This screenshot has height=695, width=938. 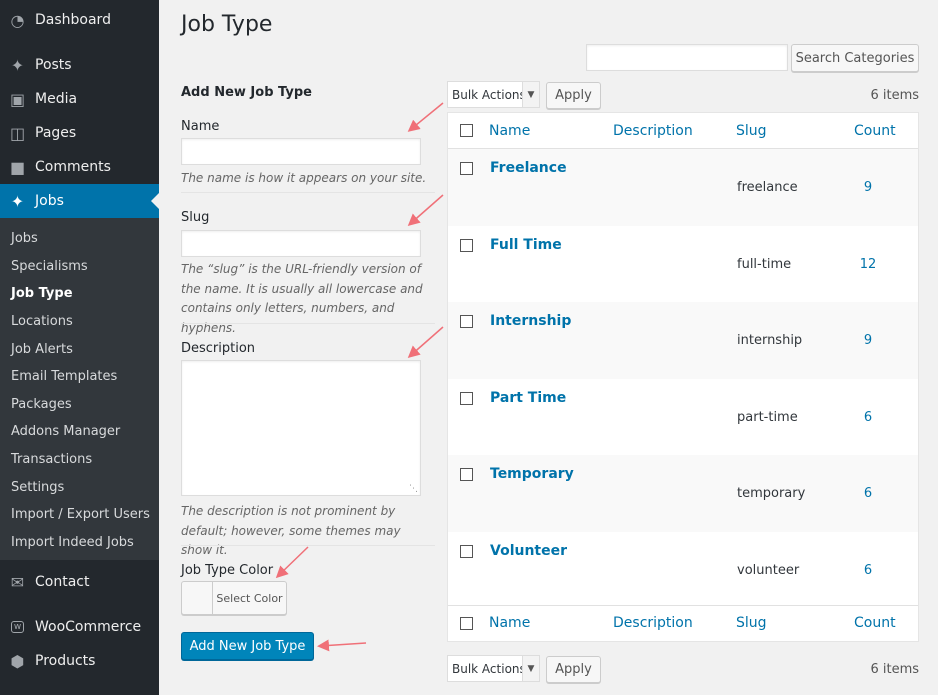 I want to click on form-heading: Add New Job Type, so click(x=246, y=92).